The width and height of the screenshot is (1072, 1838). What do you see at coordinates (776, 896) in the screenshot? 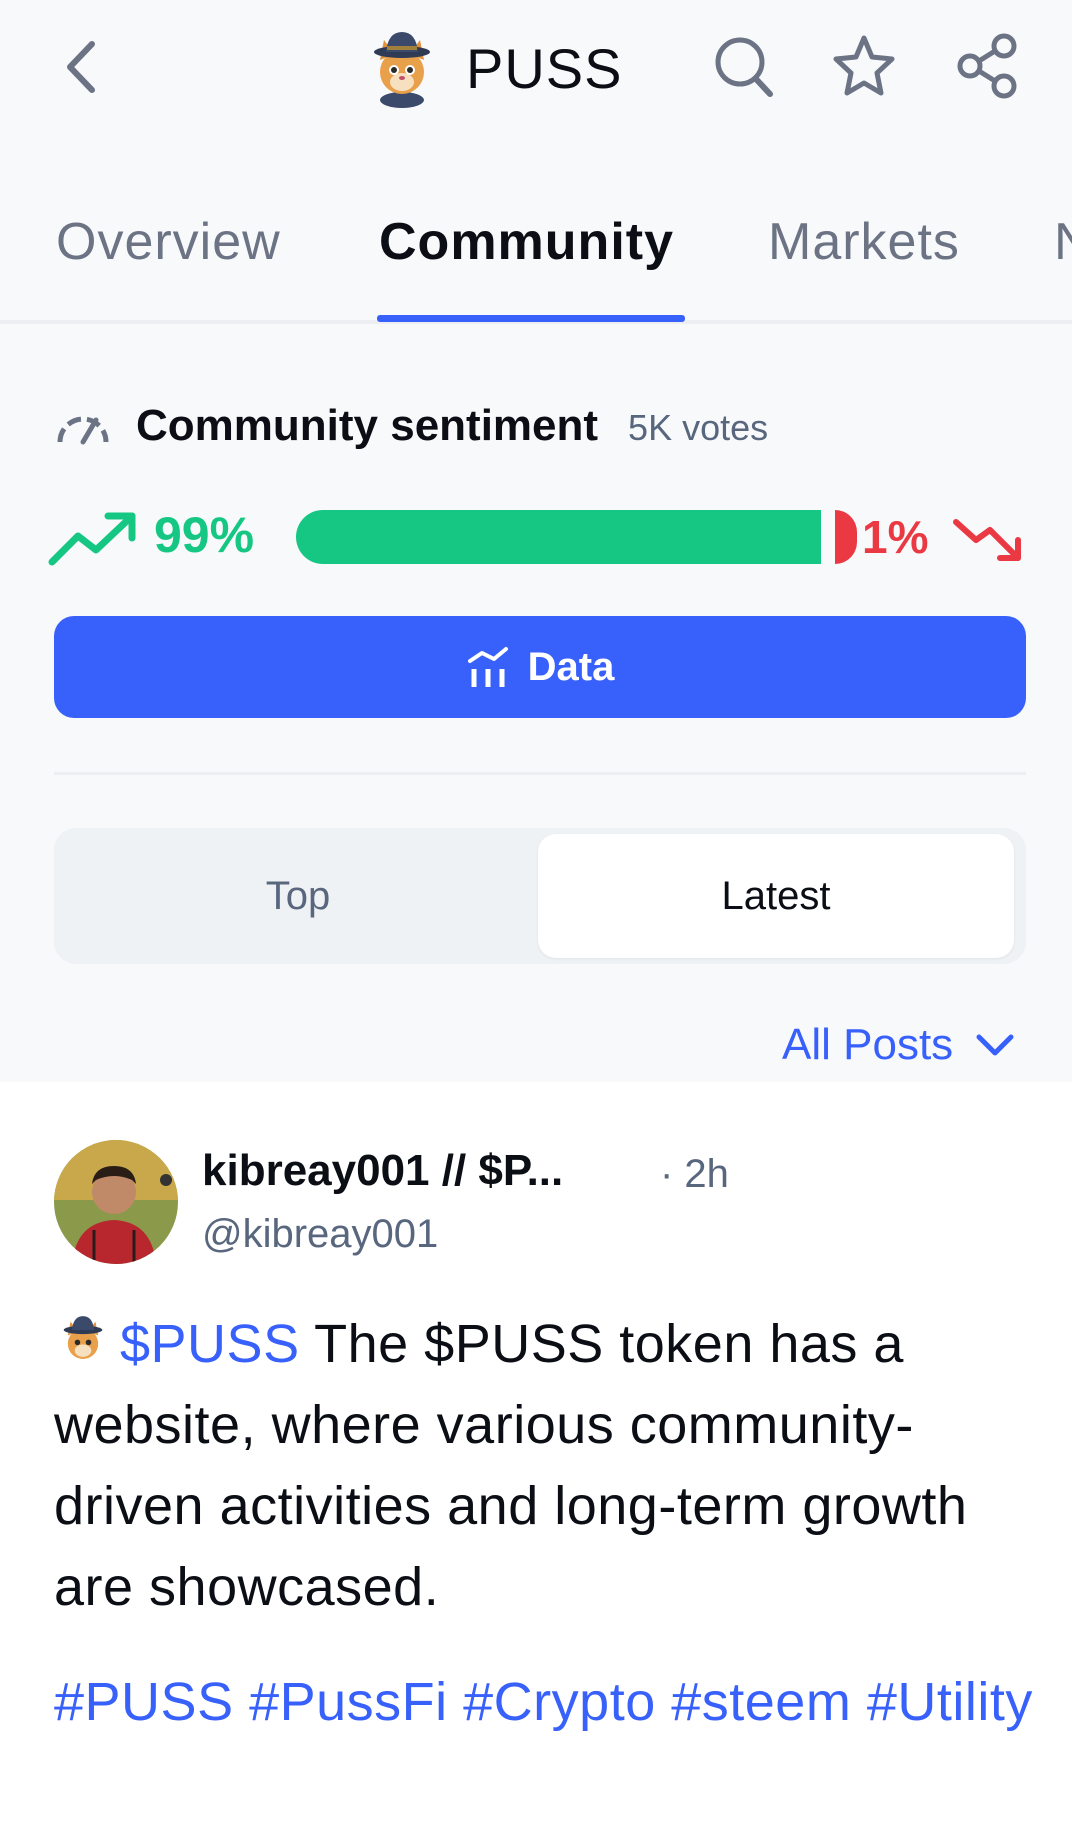
I see `sort-latest-option: Latest` at bounding box center [776, 896].